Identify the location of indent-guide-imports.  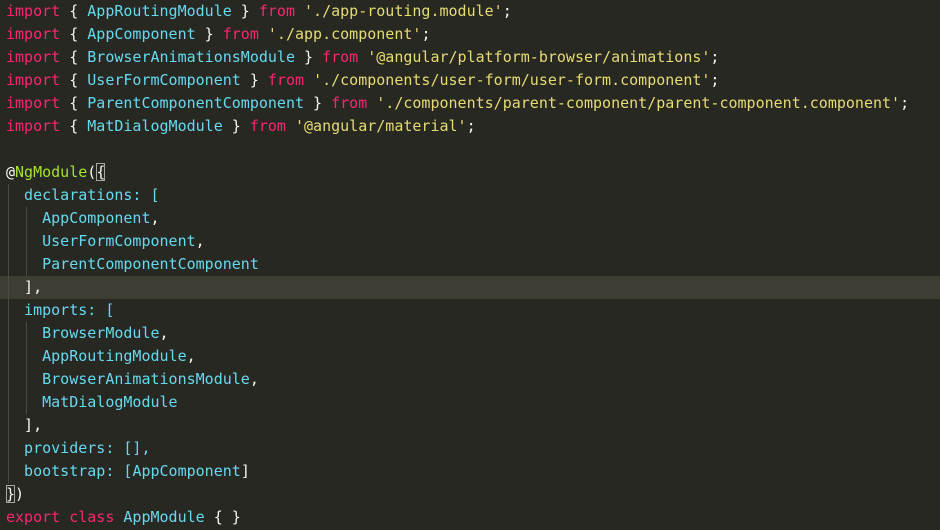
(26, 368).